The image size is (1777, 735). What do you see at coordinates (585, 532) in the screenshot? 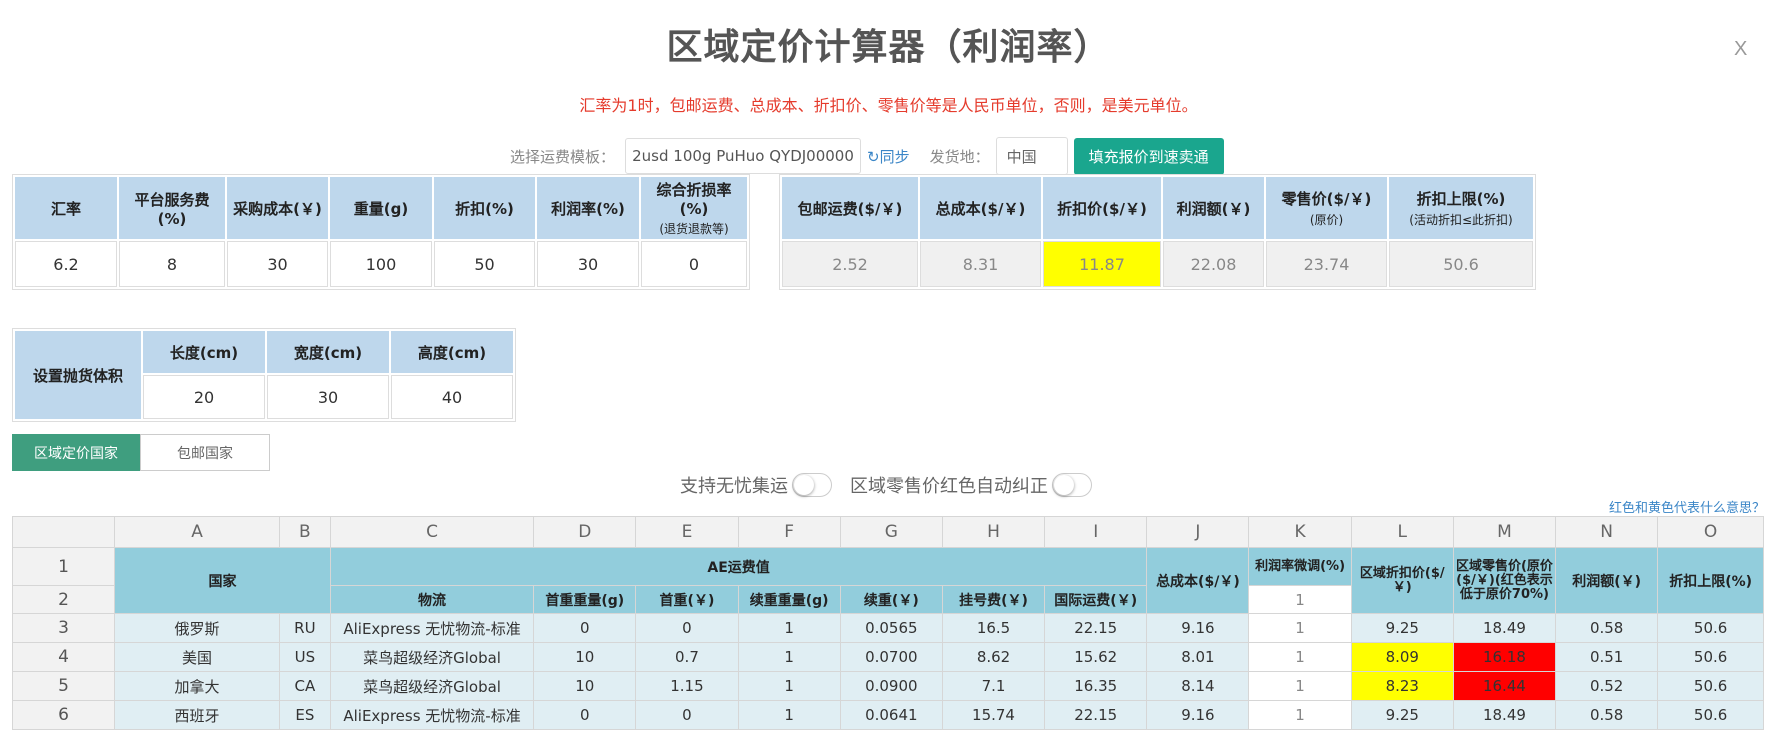
I see `column-letter: D` at bounding box center [585, 532].